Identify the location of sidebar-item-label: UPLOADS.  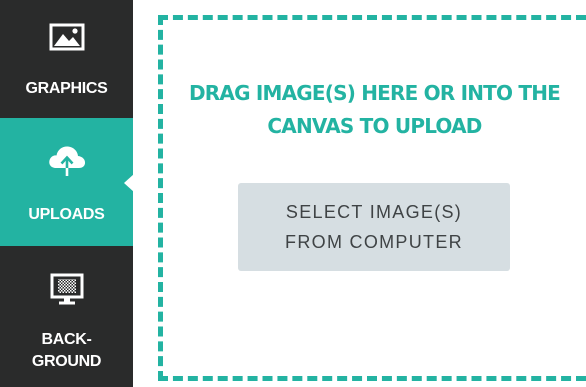
(66, 214).